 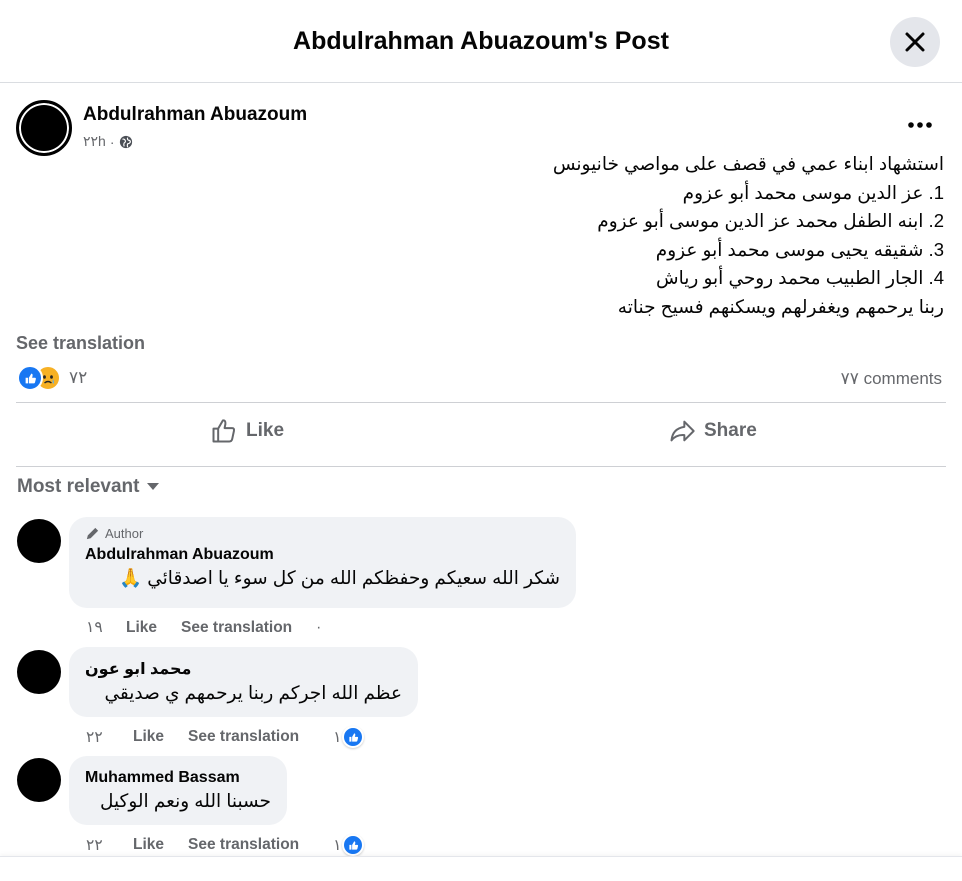 I want to click on post-meta: ٢٢h ·, so click(x=108, y=141).